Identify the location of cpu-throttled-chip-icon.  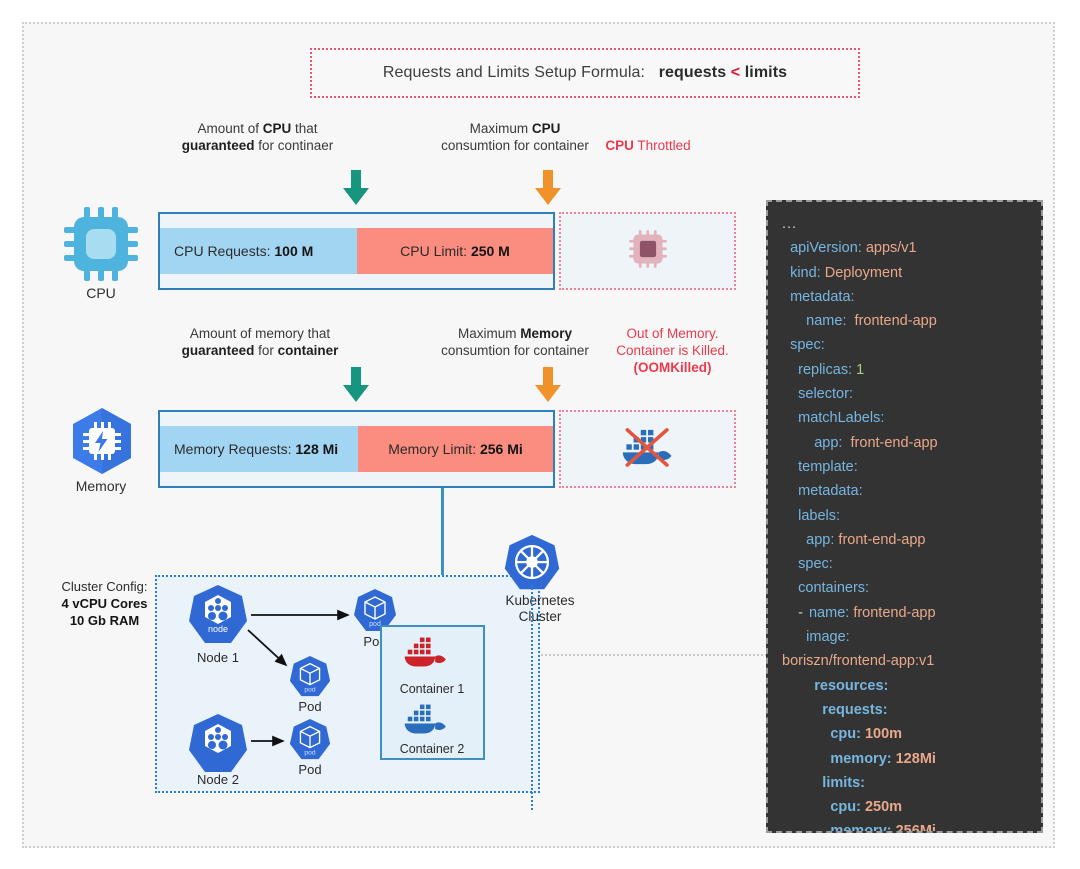
(648, 251).